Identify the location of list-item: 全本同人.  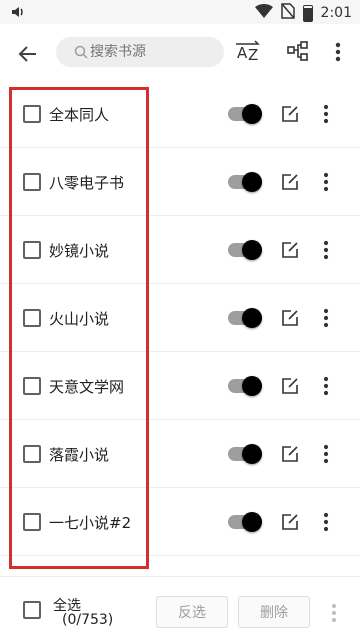
(180, 114).